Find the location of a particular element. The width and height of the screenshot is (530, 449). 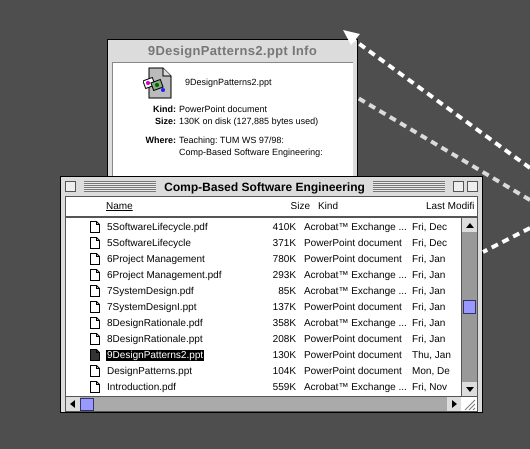

scroll-left-icon is located at coordinates (73, 404).